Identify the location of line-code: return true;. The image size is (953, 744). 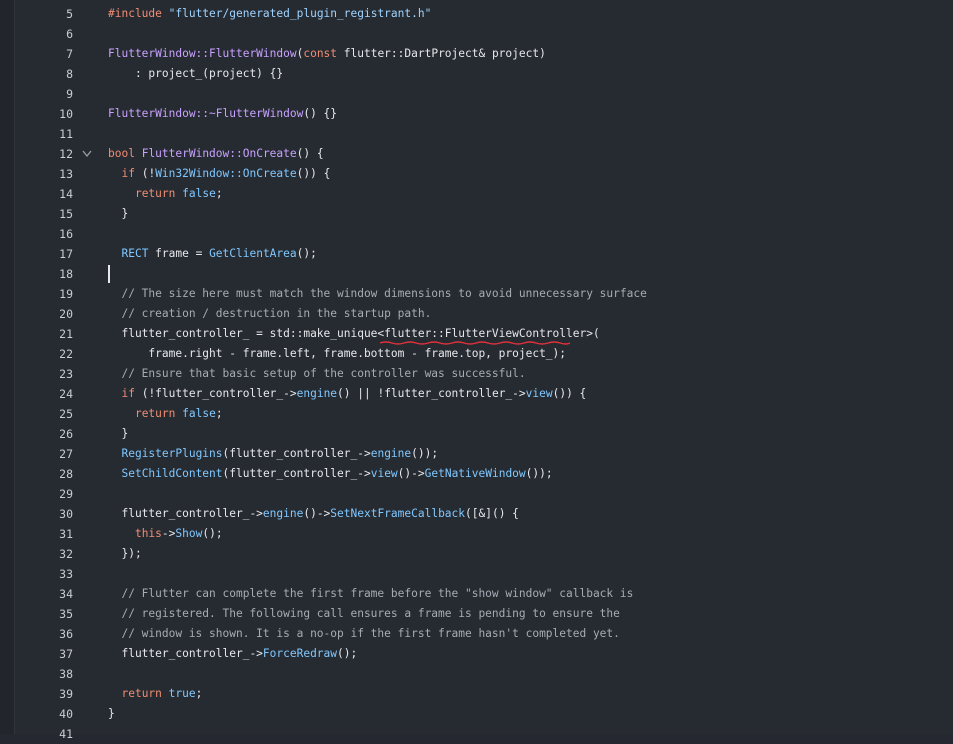
(155, 694).